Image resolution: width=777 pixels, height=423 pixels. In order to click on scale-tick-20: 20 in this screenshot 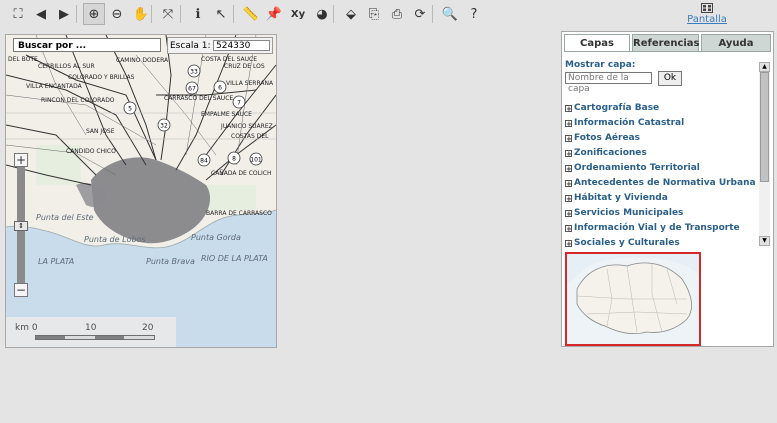, I will do `click(148, 328)`.